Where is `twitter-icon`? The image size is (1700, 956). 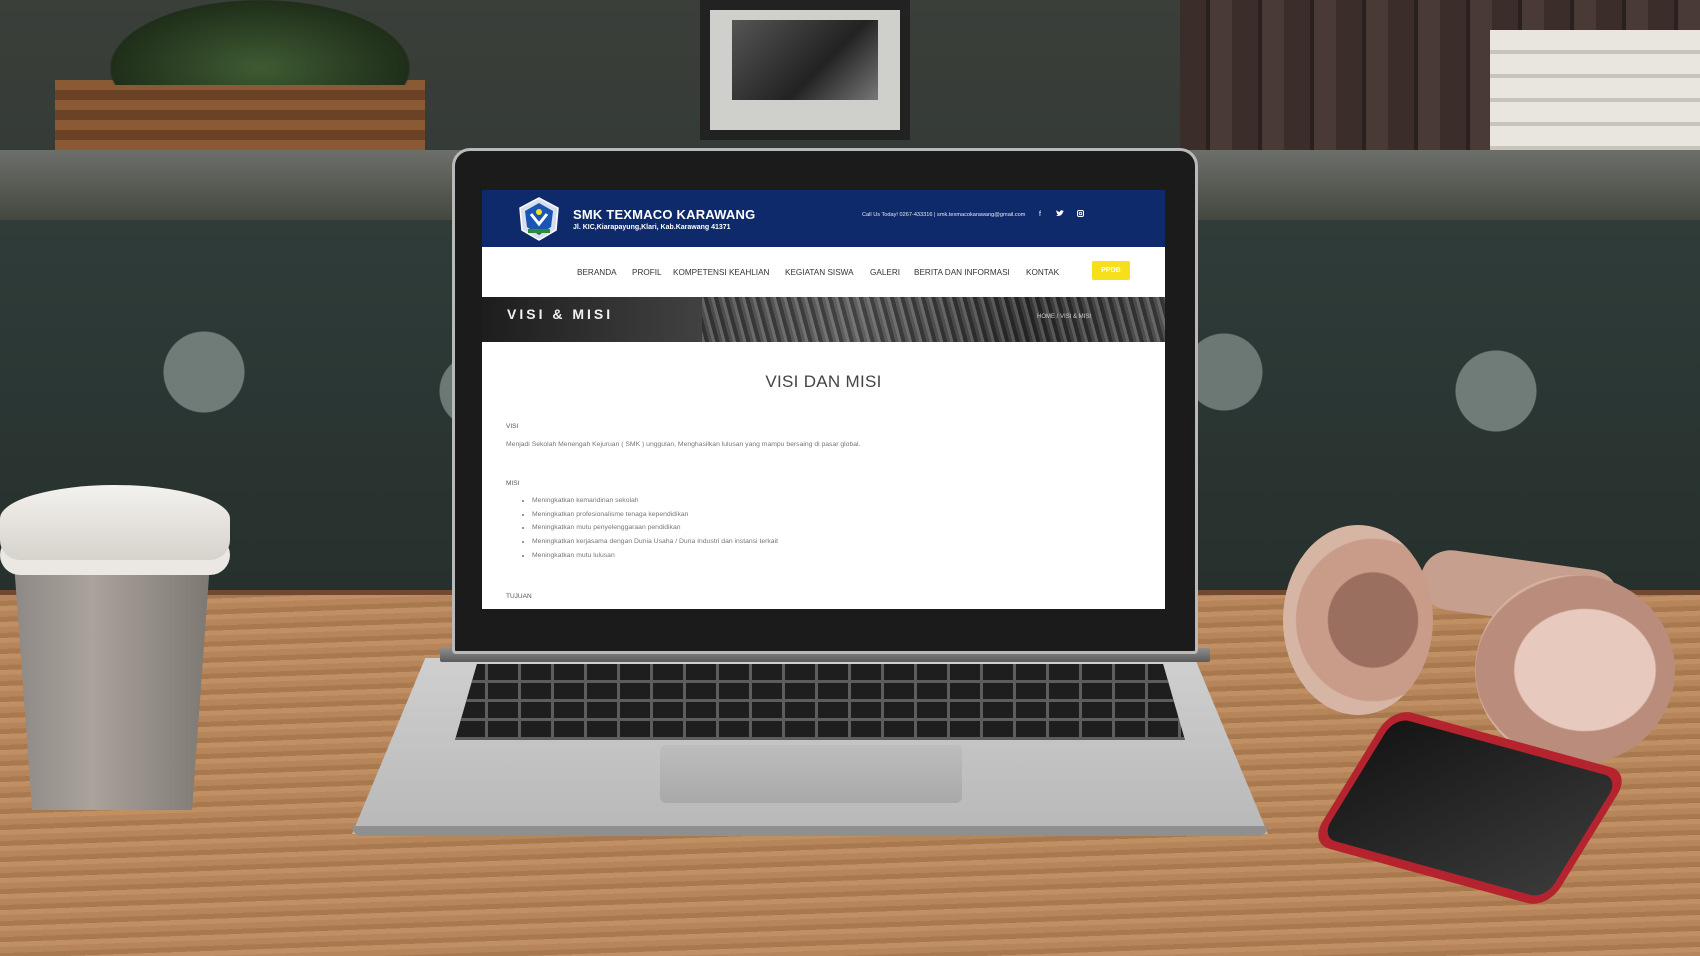
twitter-icon is located at coordinates (1060, 215).